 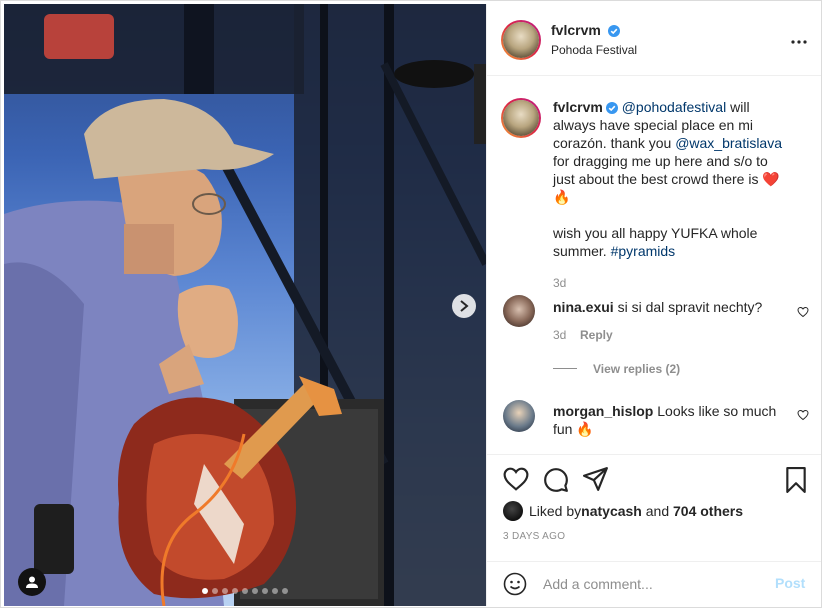 What do you see at coordinates (668, 420) in the screenshot?
I see `comment-item: morgan_hislop Looks like so much fun 🔥` at bounding box center [668, 420].